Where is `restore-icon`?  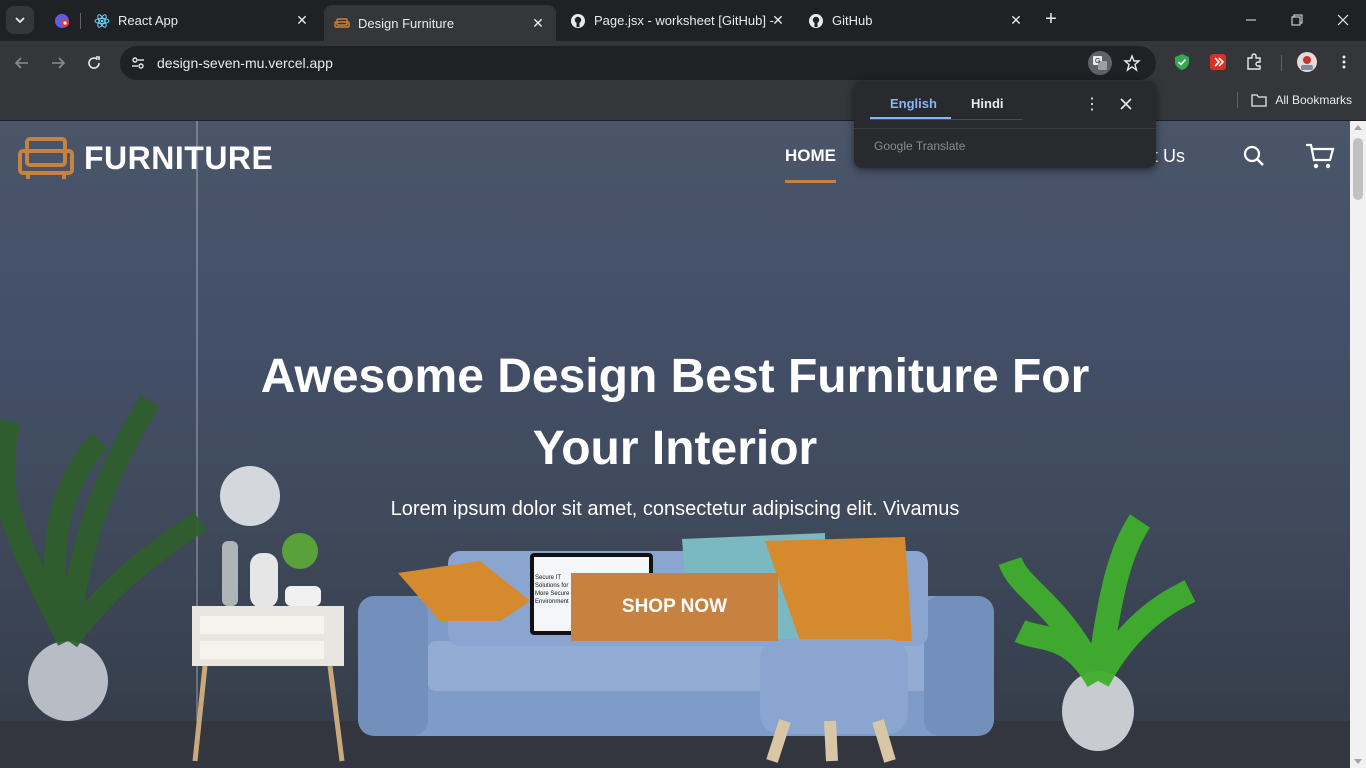 restore-icon is located at coordinates (1297, 20).